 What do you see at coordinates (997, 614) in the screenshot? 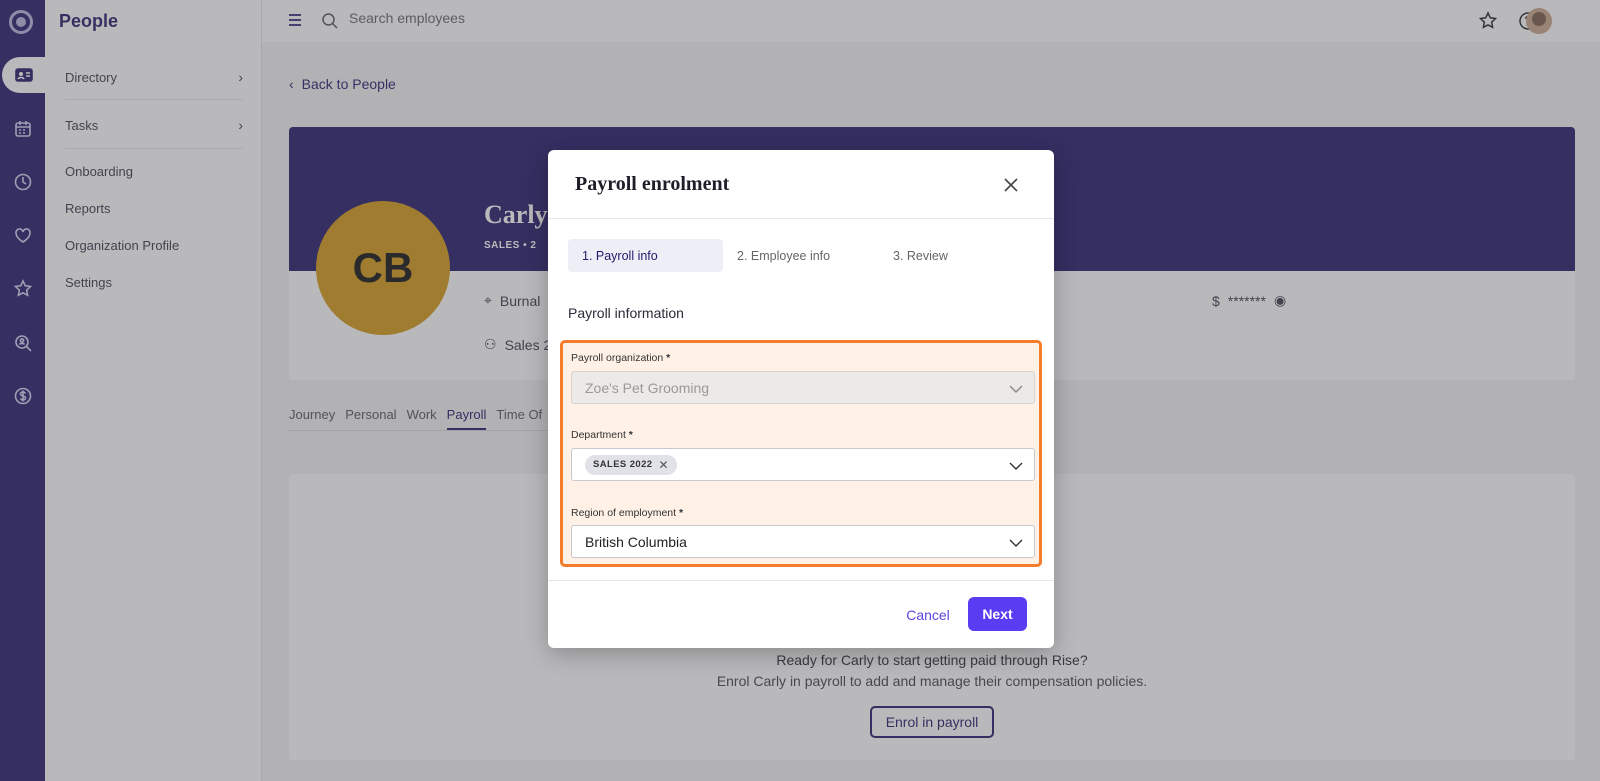
I see `next-button: Next` at bounding box center [997, 614].